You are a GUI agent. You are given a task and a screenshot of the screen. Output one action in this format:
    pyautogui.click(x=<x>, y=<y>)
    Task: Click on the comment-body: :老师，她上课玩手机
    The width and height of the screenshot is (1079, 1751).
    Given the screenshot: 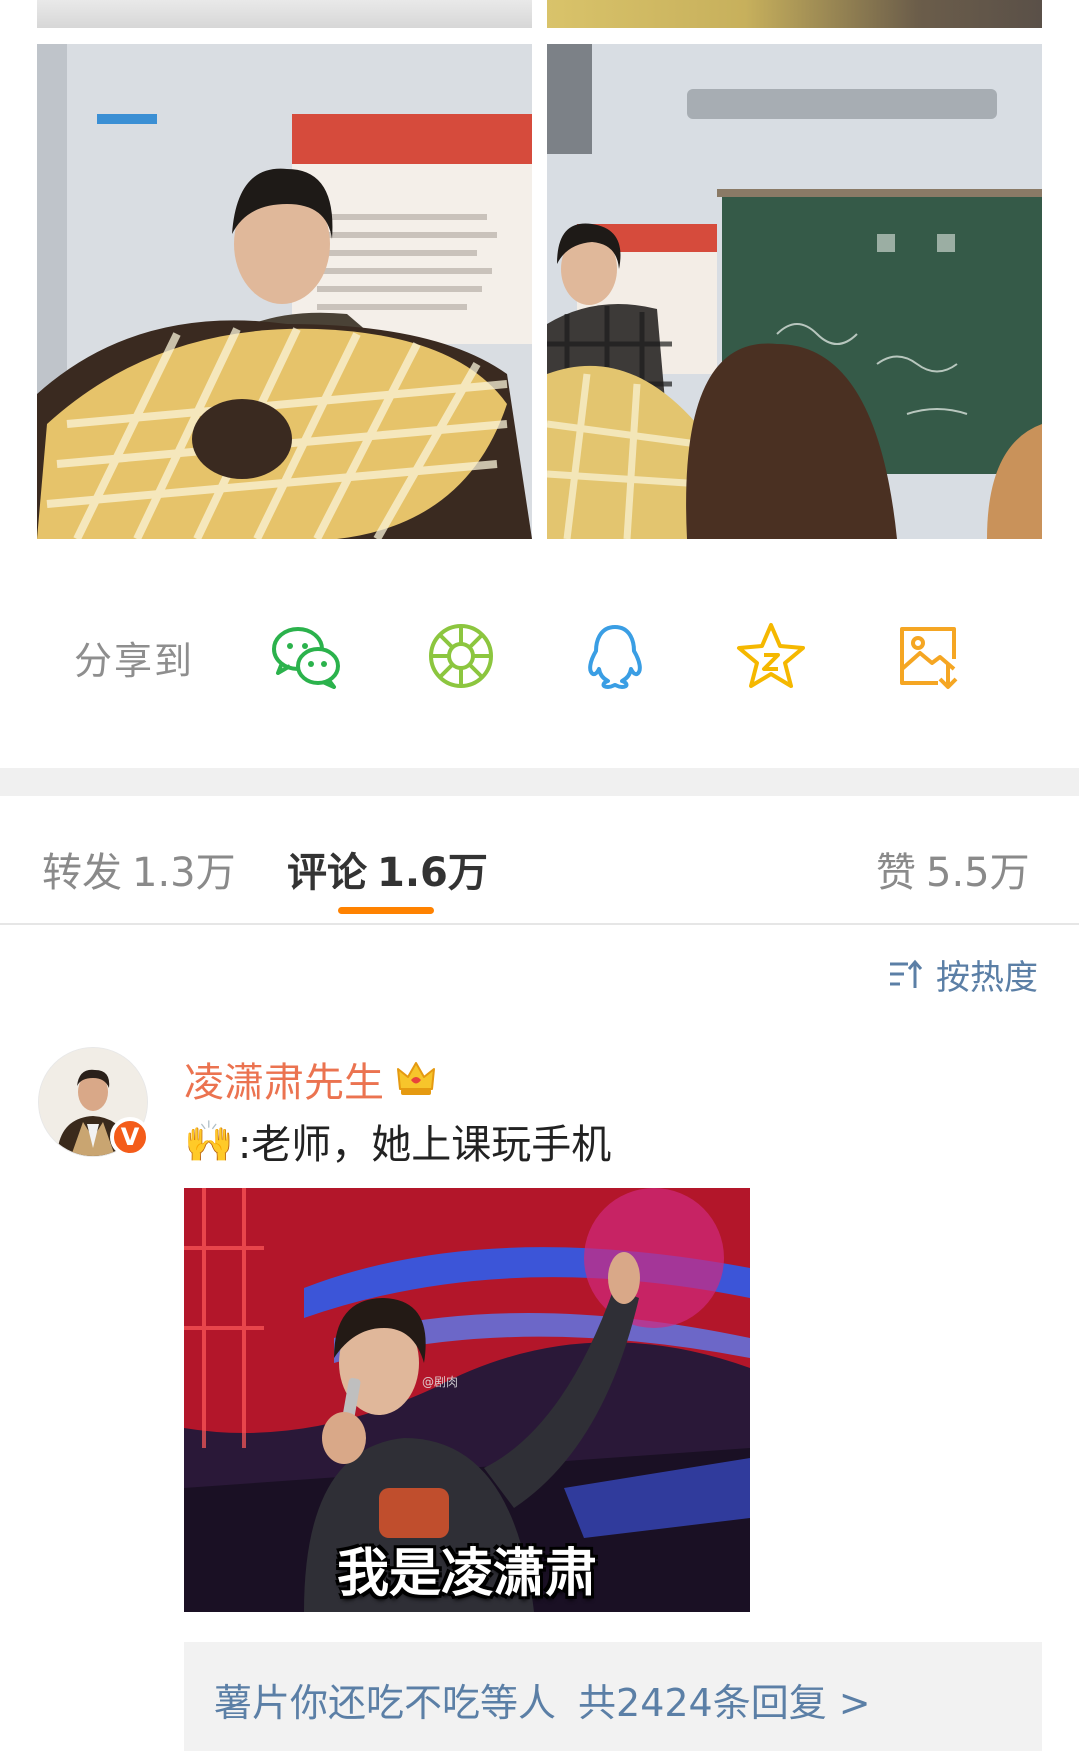 What is the action you would take?
    pyautogui.click(x=424, y=1145)
    